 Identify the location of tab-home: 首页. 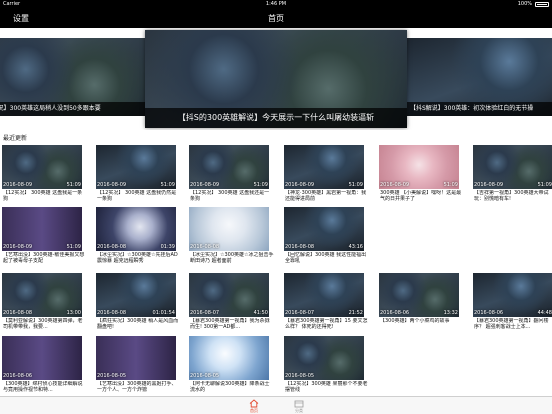
(254, 406).